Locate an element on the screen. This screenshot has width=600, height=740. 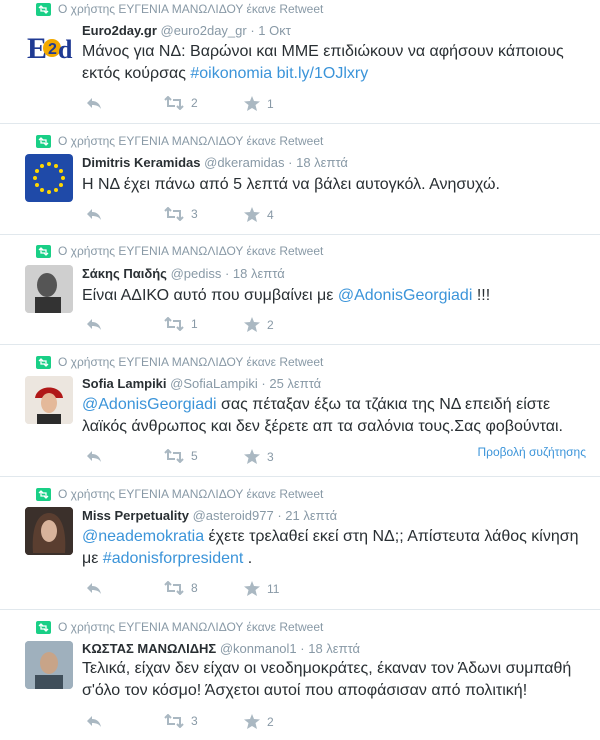
author-name: Σάκης Παιδής is located at coordinates (124, 273).